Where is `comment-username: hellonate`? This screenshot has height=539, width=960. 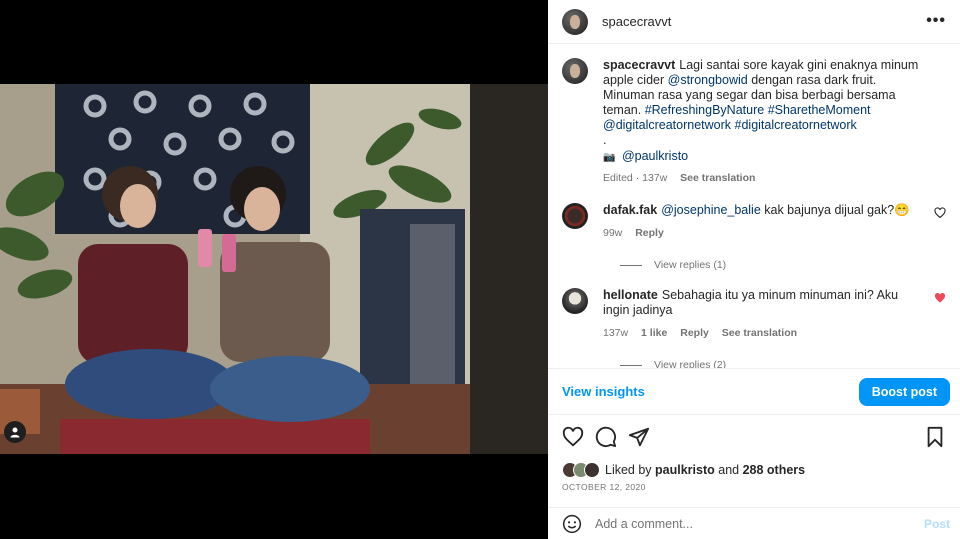
comment-username: hellonate is located at coordinates (630, 295).